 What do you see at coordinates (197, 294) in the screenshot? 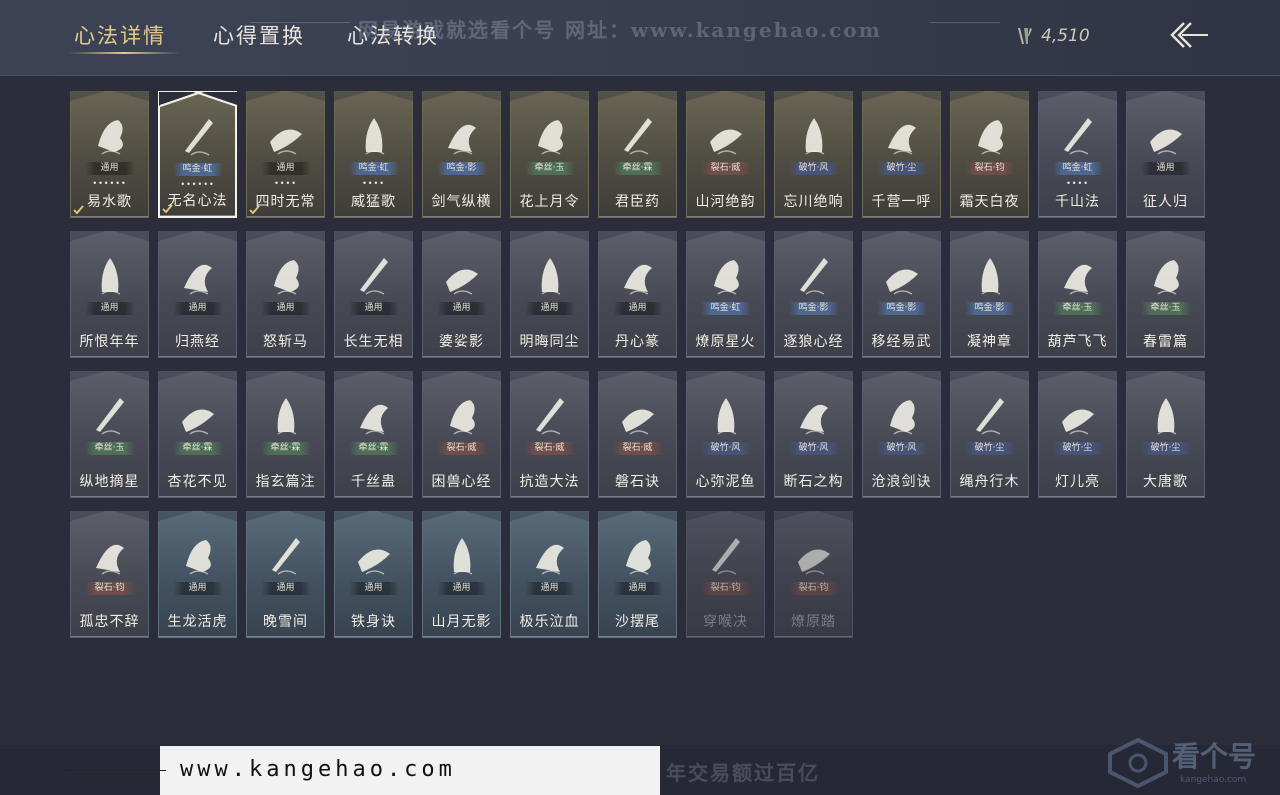
I see `xinfa-card: 通用 归燕经` at bounding box center [197, 294].